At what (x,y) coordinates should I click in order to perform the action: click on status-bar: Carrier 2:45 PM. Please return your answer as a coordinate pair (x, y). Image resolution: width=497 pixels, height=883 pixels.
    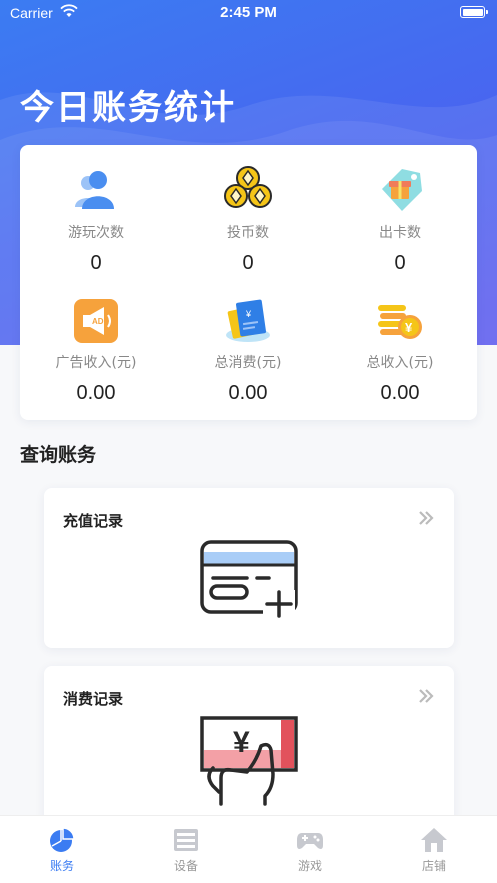
    Looking at the image, I should click on (248, 13).